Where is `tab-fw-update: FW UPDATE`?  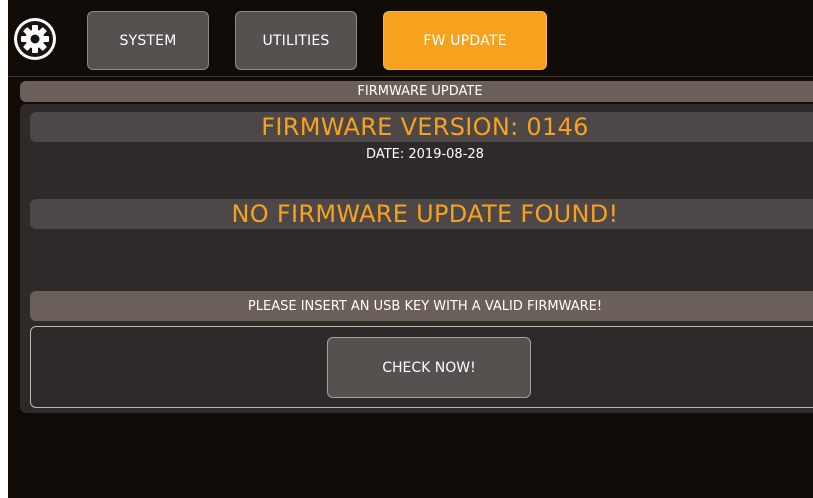 tab-fw-update: FW UPDATE is located at coordinates (465, 40).